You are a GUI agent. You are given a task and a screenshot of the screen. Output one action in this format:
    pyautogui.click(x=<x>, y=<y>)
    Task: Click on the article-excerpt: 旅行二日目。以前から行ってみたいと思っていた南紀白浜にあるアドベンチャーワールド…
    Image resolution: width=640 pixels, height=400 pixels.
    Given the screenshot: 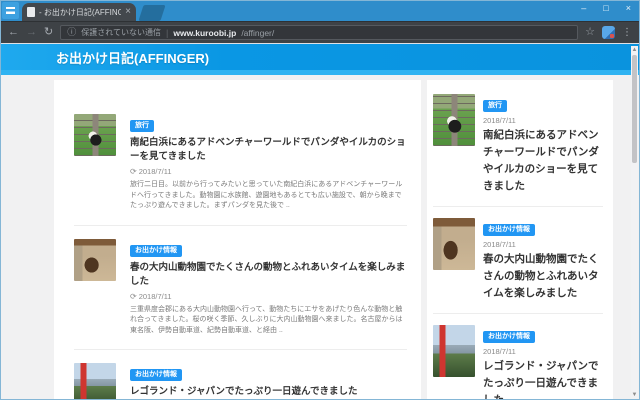 What is the action you would take?
    pyautogui.click(x=266, y=195)
    